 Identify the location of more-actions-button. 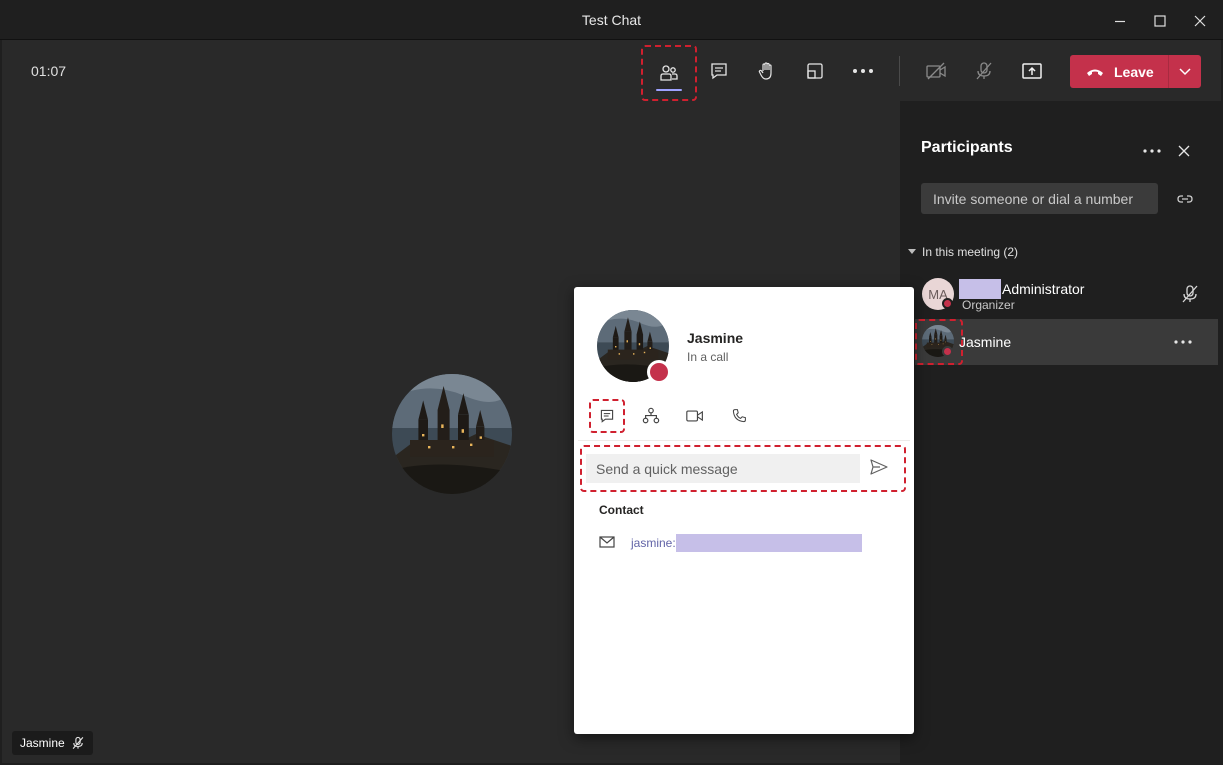
(863, 71).